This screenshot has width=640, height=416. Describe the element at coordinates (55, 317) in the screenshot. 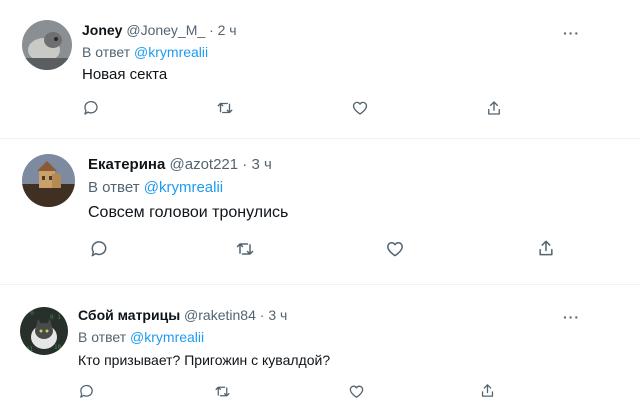

I see `svg-text: 0 1` at that location.